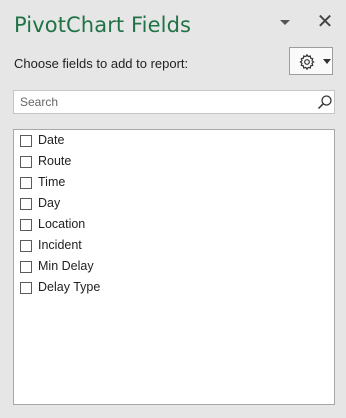 This screenshot has width=346, height=418. I want to click on search-icon, so click(325, 102).